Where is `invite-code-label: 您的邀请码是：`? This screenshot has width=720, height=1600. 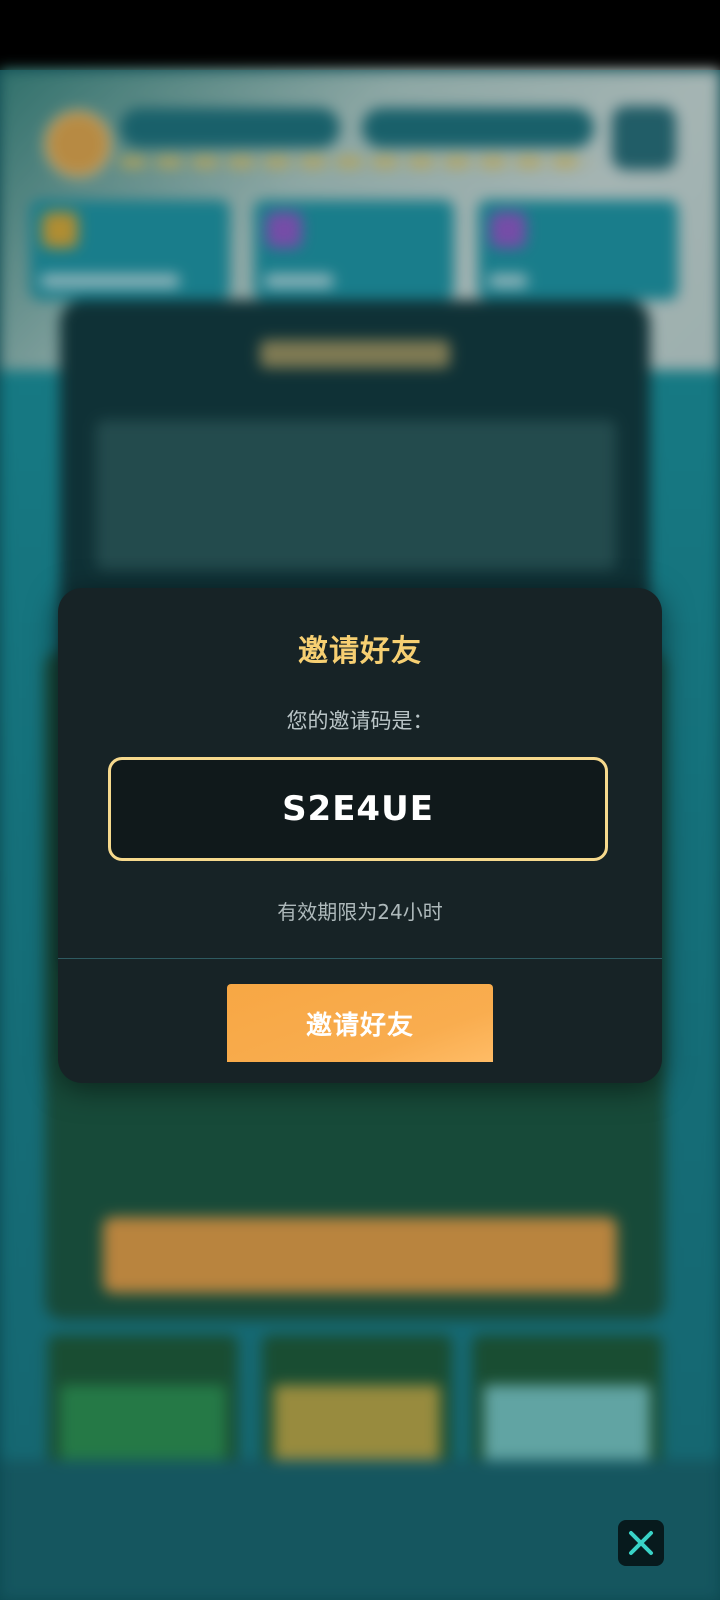
invite-code-label: 您的邀请码是： is located at coordinates (360, 721).